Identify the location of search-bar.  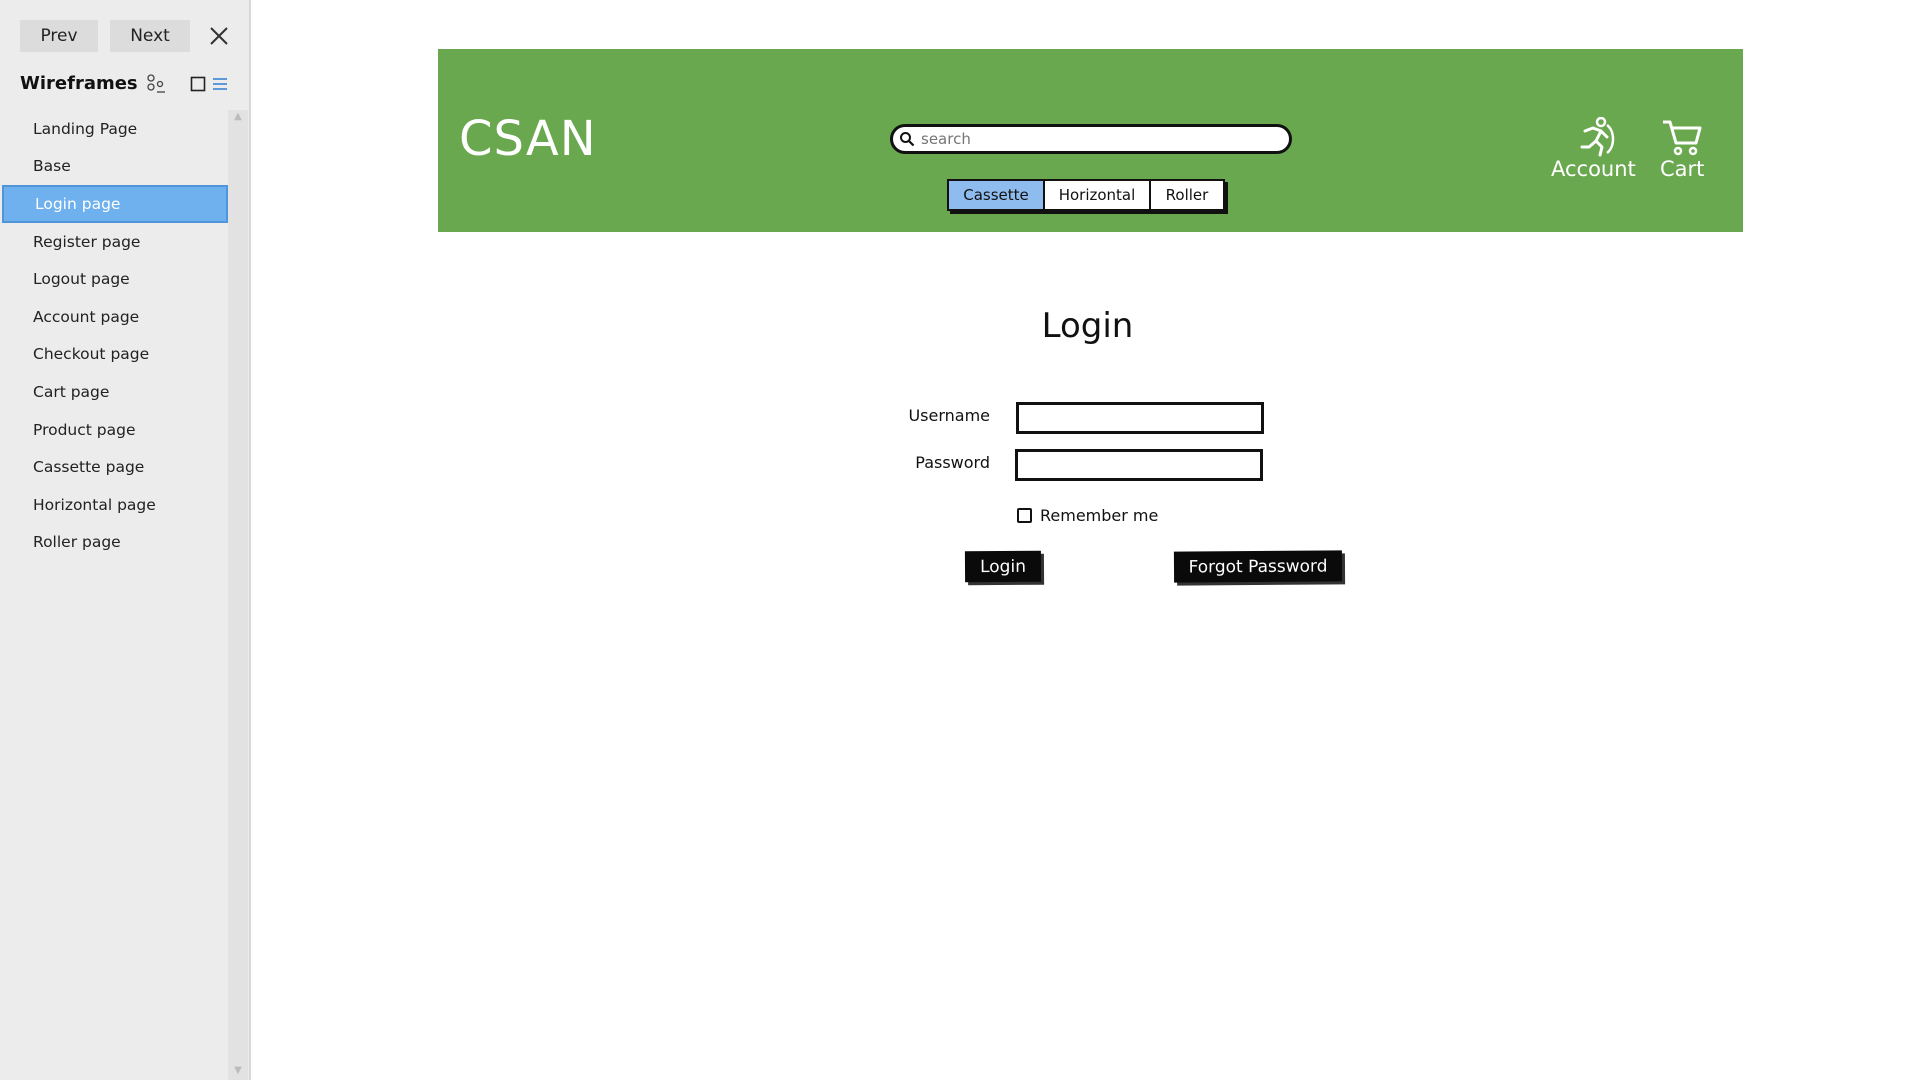
(1091, 139).